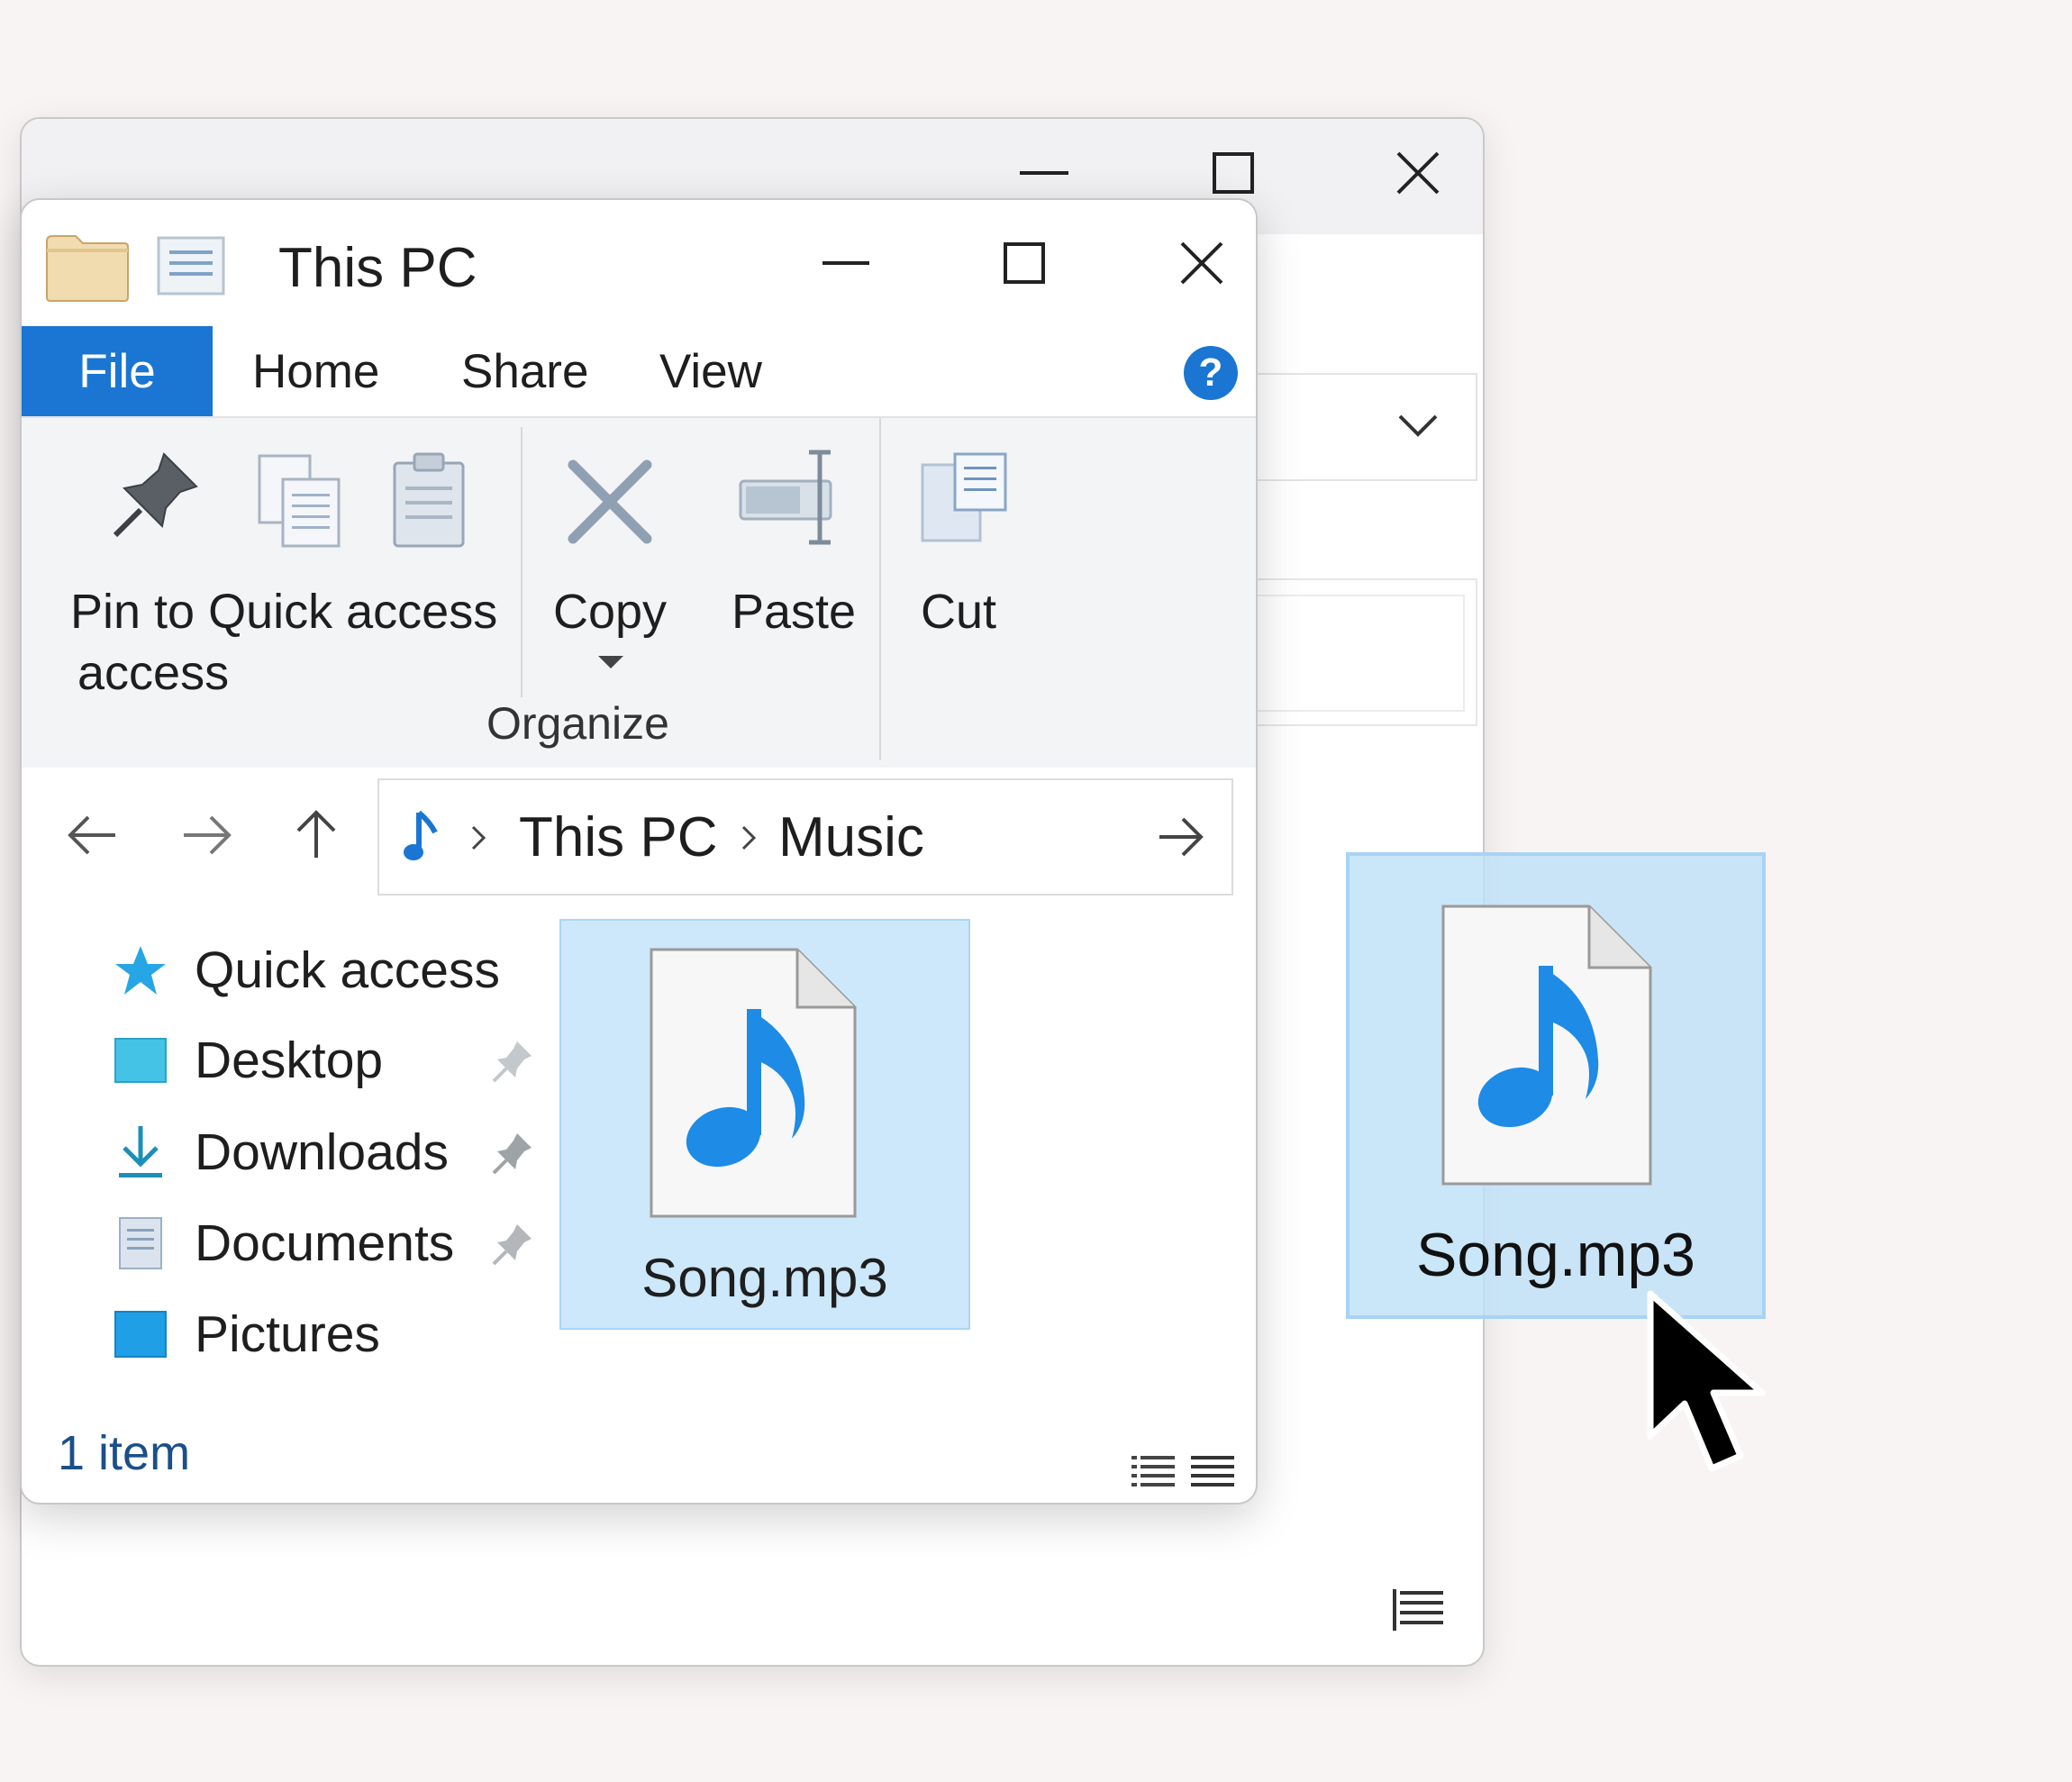 This screenshot has height=1782, width=2072. I want to click on pin-to-quick-access-button: Pin to Quick access access, so click(269, 566).